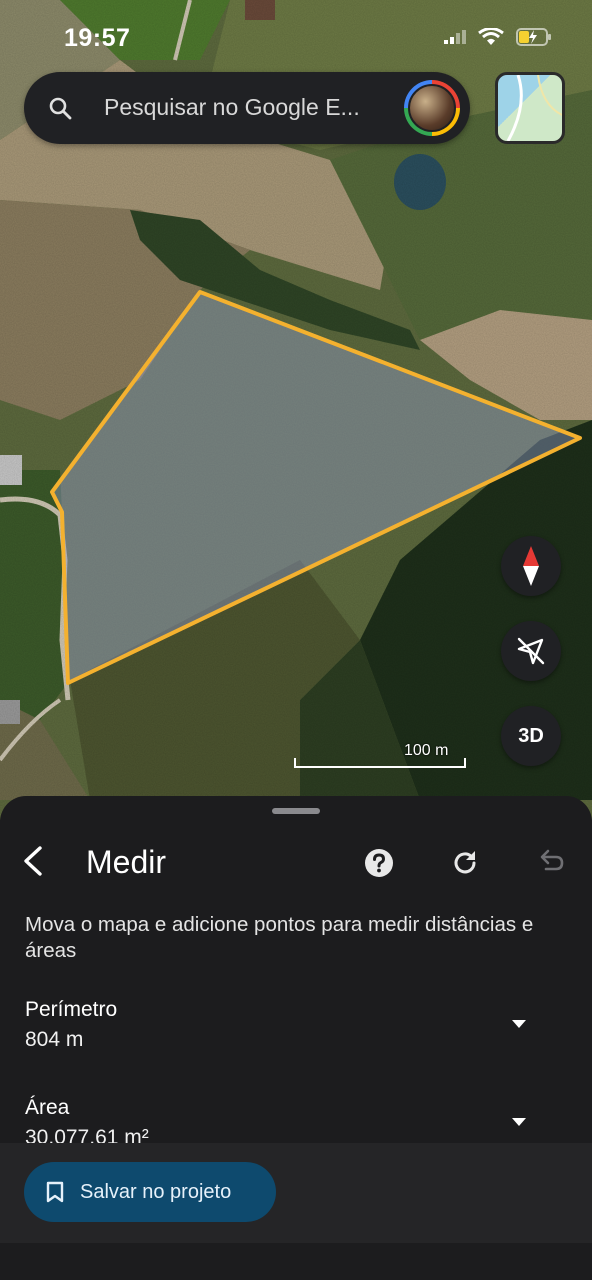 Image resolution: width=592 pixels, height=1280 pixels. Describe the element at coordinates (531, 736) in the screenshot. I see `3d-toggle-button: 3D` at that location.